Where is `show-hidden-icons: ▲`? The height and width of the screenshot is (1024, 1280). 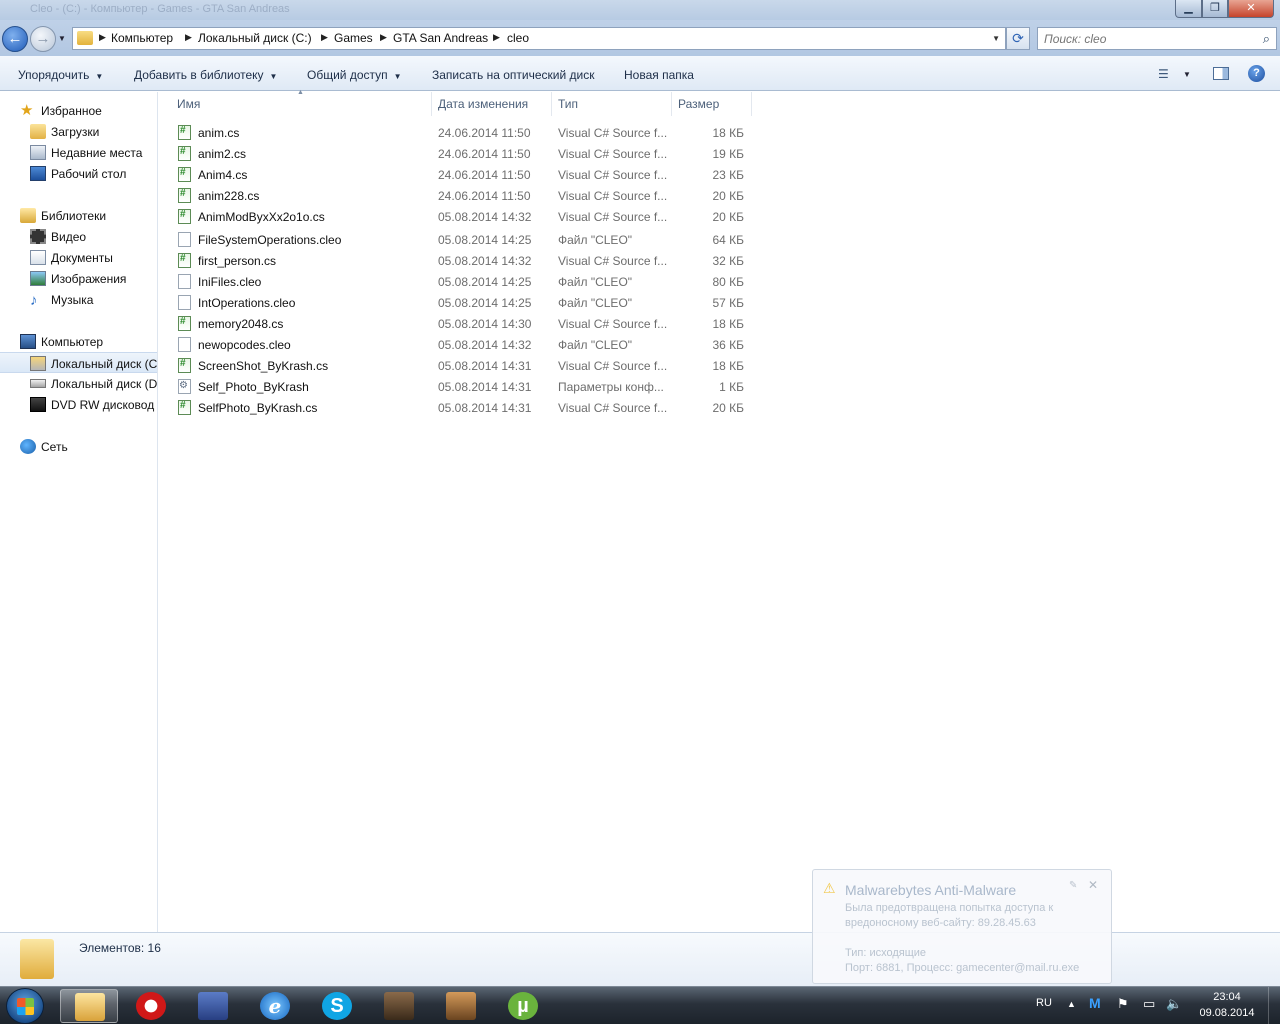
show-hidden-icons: ▲ is located at coordinates (1071, 1004).